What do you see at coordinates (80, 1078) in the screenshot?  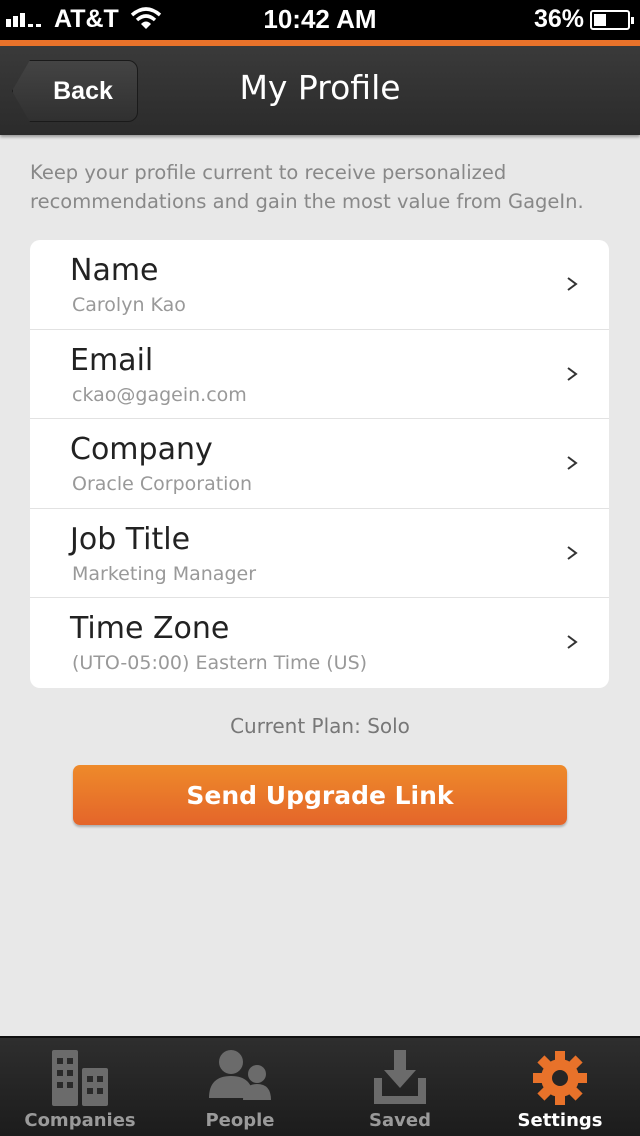 I see `buildings-icon` at bounding box center [80, 1078].